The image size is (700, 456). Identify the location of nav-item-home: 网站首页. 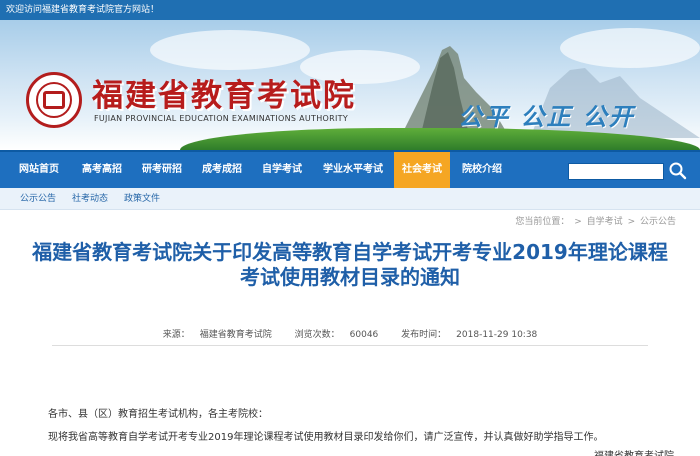
(39, 170).